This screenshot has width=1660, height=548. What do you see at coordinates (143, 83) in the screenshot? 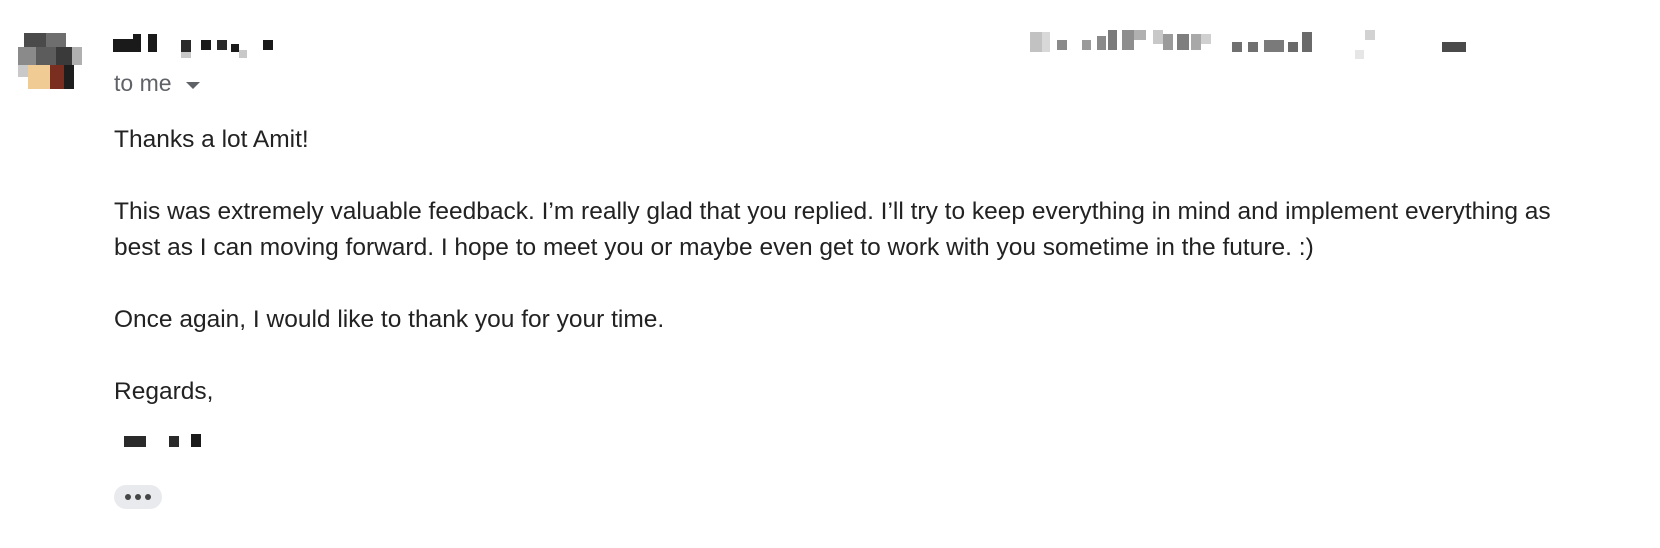
I see `recipient-label: to me` at bounding box center [143, 83].